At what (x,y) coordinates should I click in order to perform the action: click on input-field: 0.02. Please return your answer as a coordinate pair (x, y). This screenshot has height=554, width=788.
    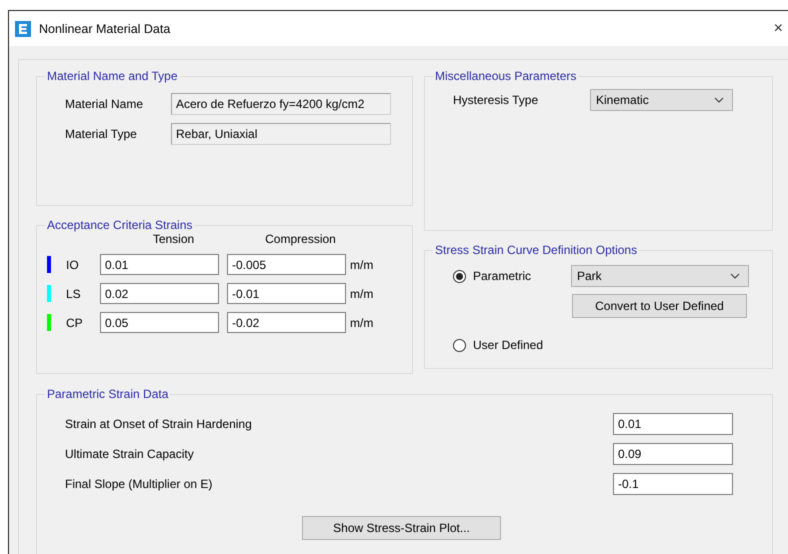
    Looking at the image, I should click on (159, 293).